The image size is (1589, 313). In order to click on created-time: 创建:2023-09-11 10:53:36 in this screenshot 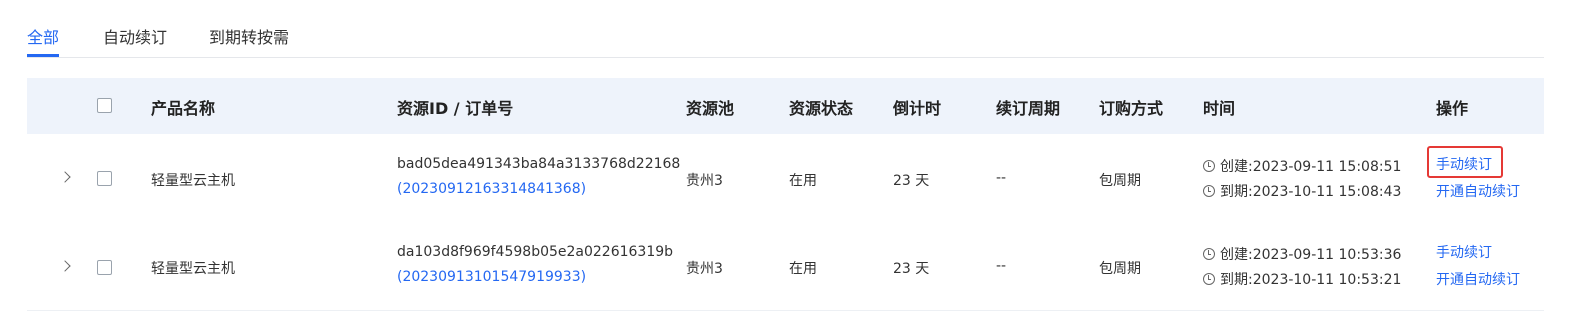, I will do `click(1302, 254)`.